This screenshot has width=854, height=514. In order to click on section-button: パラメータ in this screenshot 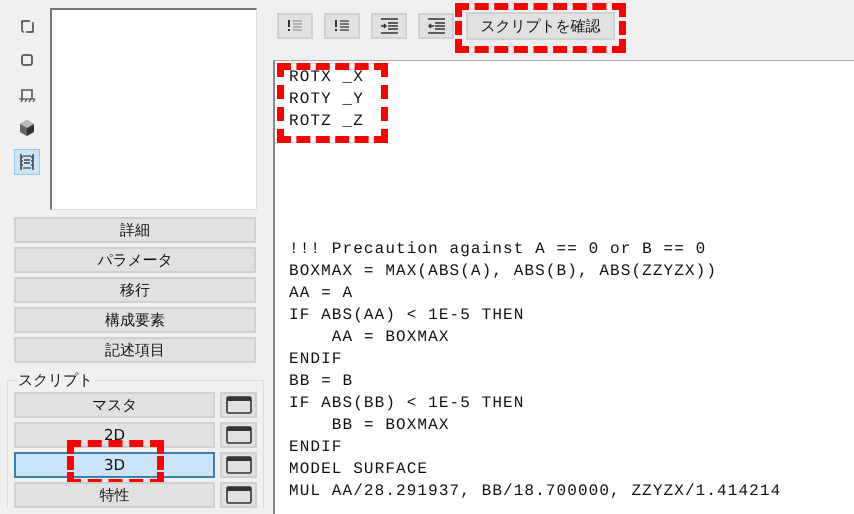, I will do `click(135, 260)`.